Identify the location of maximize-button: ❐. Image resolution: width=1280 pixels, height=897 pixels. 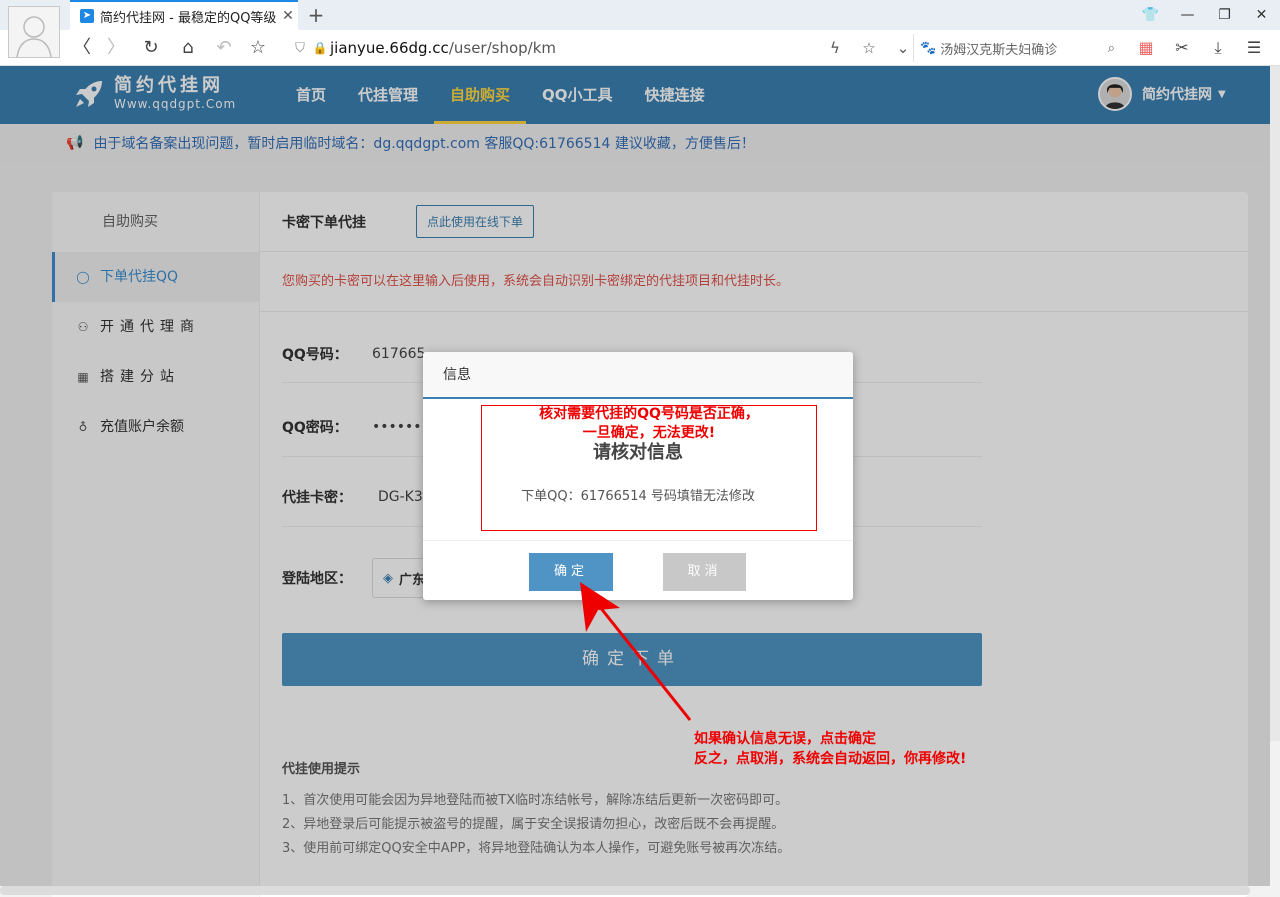
(1224, 15).